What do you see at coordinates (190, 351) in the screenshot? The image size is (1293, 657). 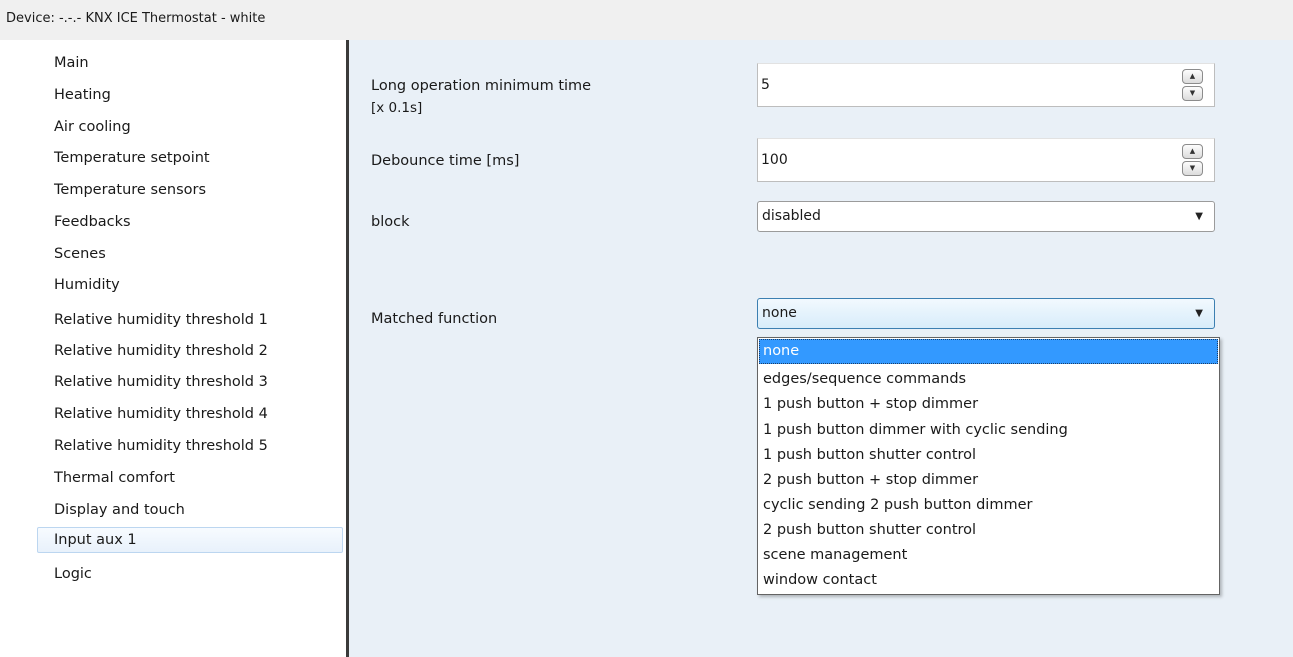 I see `sidebar-item-rh-threshold-2: Relative humidity threshold 2` at bounding box center [190, 351].